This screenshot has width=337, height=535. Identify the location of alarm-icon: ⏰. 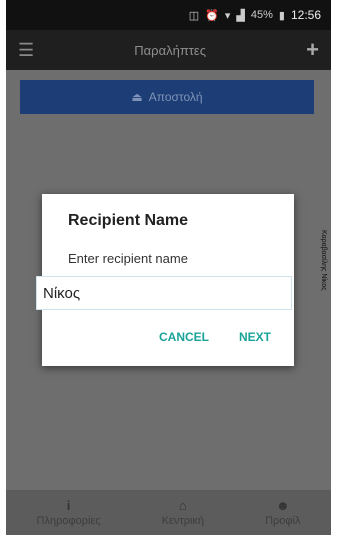
(212, 15).